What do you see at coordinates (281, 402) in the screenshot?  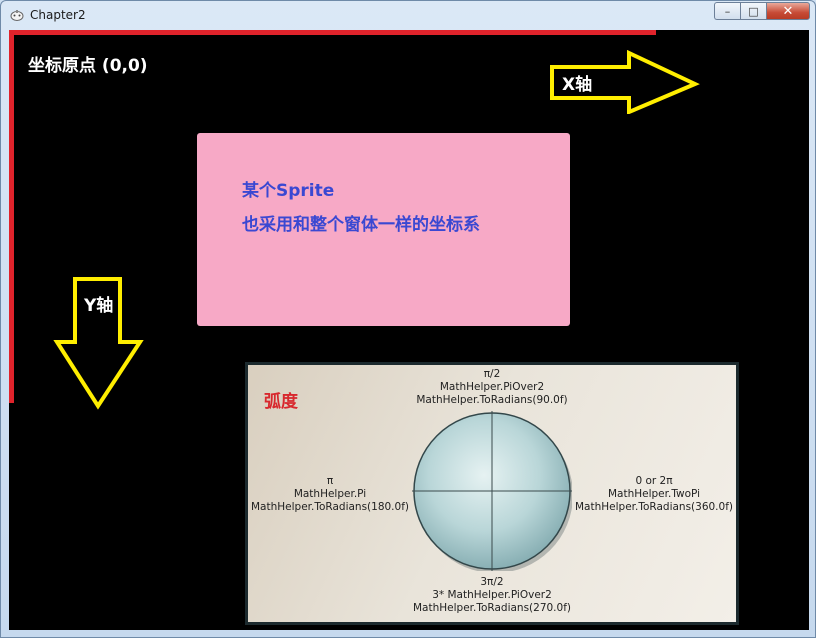 I see `radians-title: 弧度` at bounding box center [281, 402].